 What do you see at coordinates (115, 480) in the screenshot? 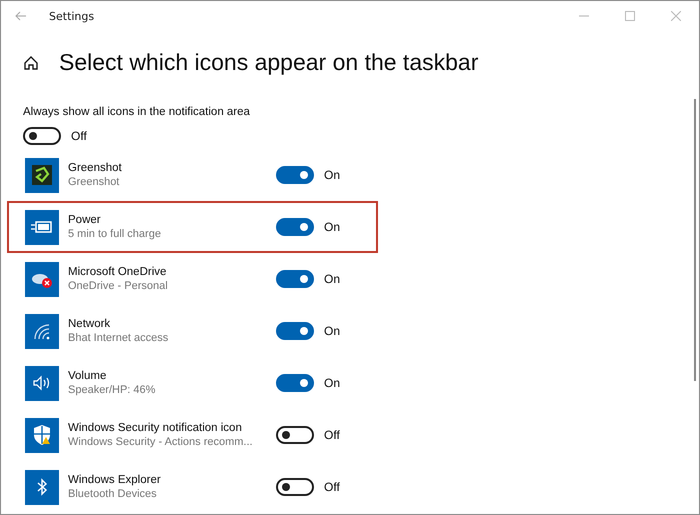
I see `app-name: Windows Explorer` at bounding box center [115, 480].